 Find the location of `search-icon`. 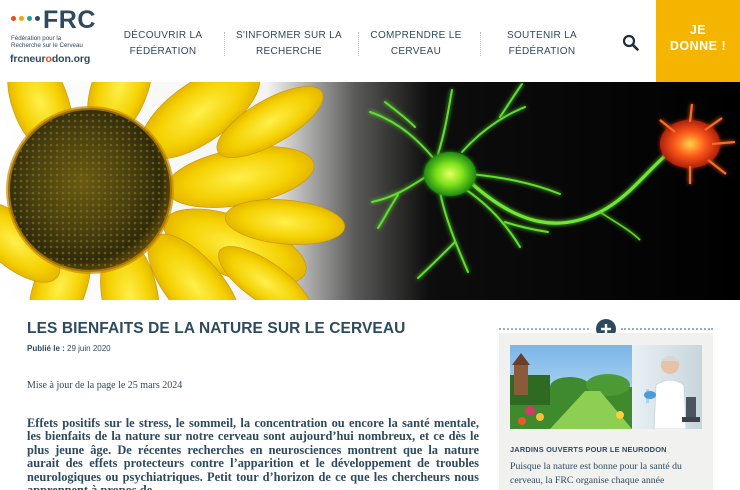

search-icon is located at coordinates (630, 42).